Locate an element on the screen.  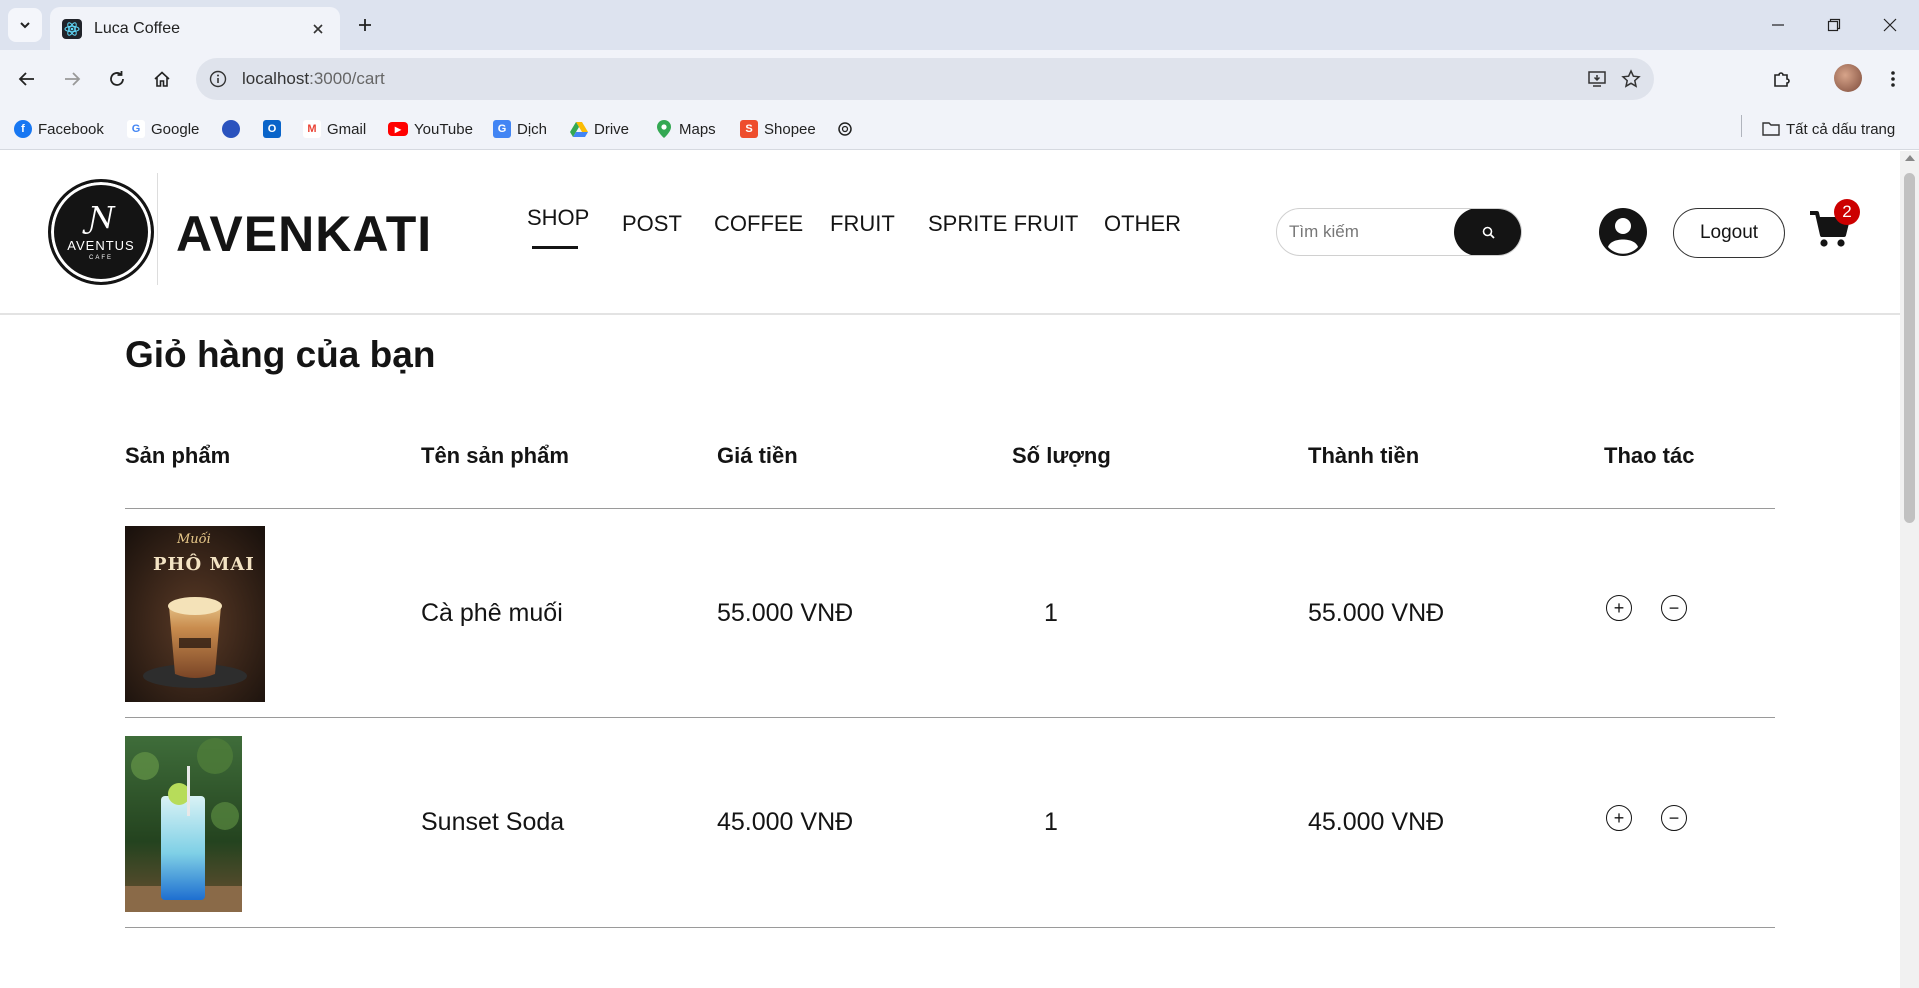
close-icon is located at coordinates (1890, 25).